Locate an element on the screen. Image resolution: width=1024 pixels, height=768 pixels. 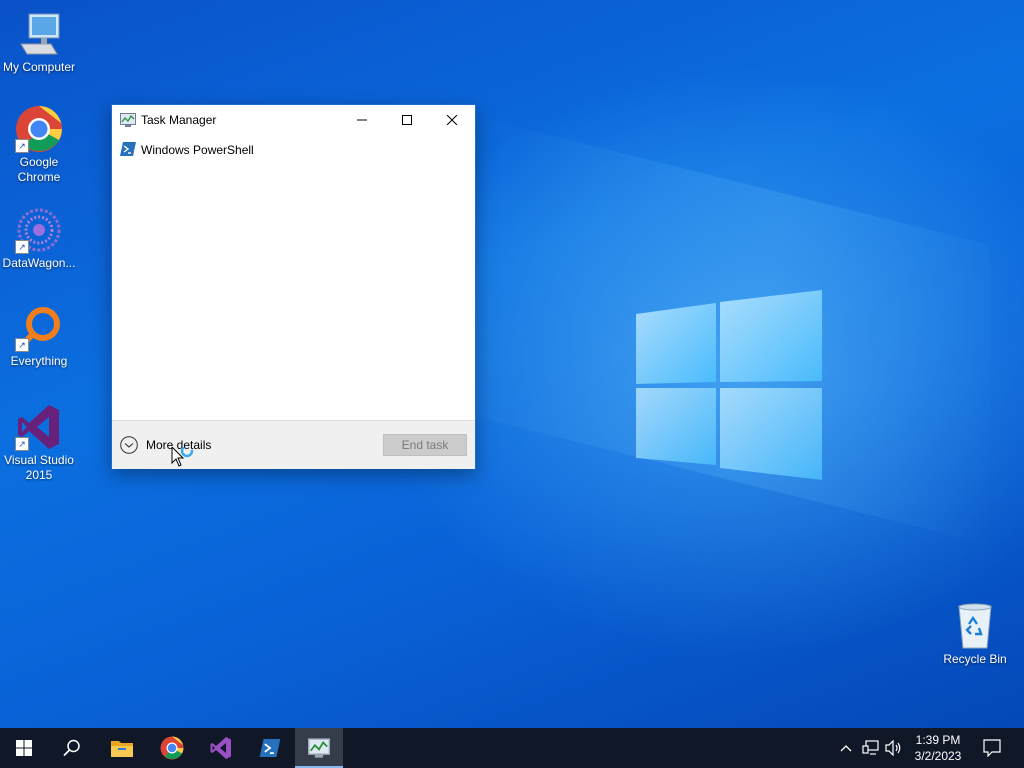
everything-icon: ↗ is located at coordinates (39, 328).